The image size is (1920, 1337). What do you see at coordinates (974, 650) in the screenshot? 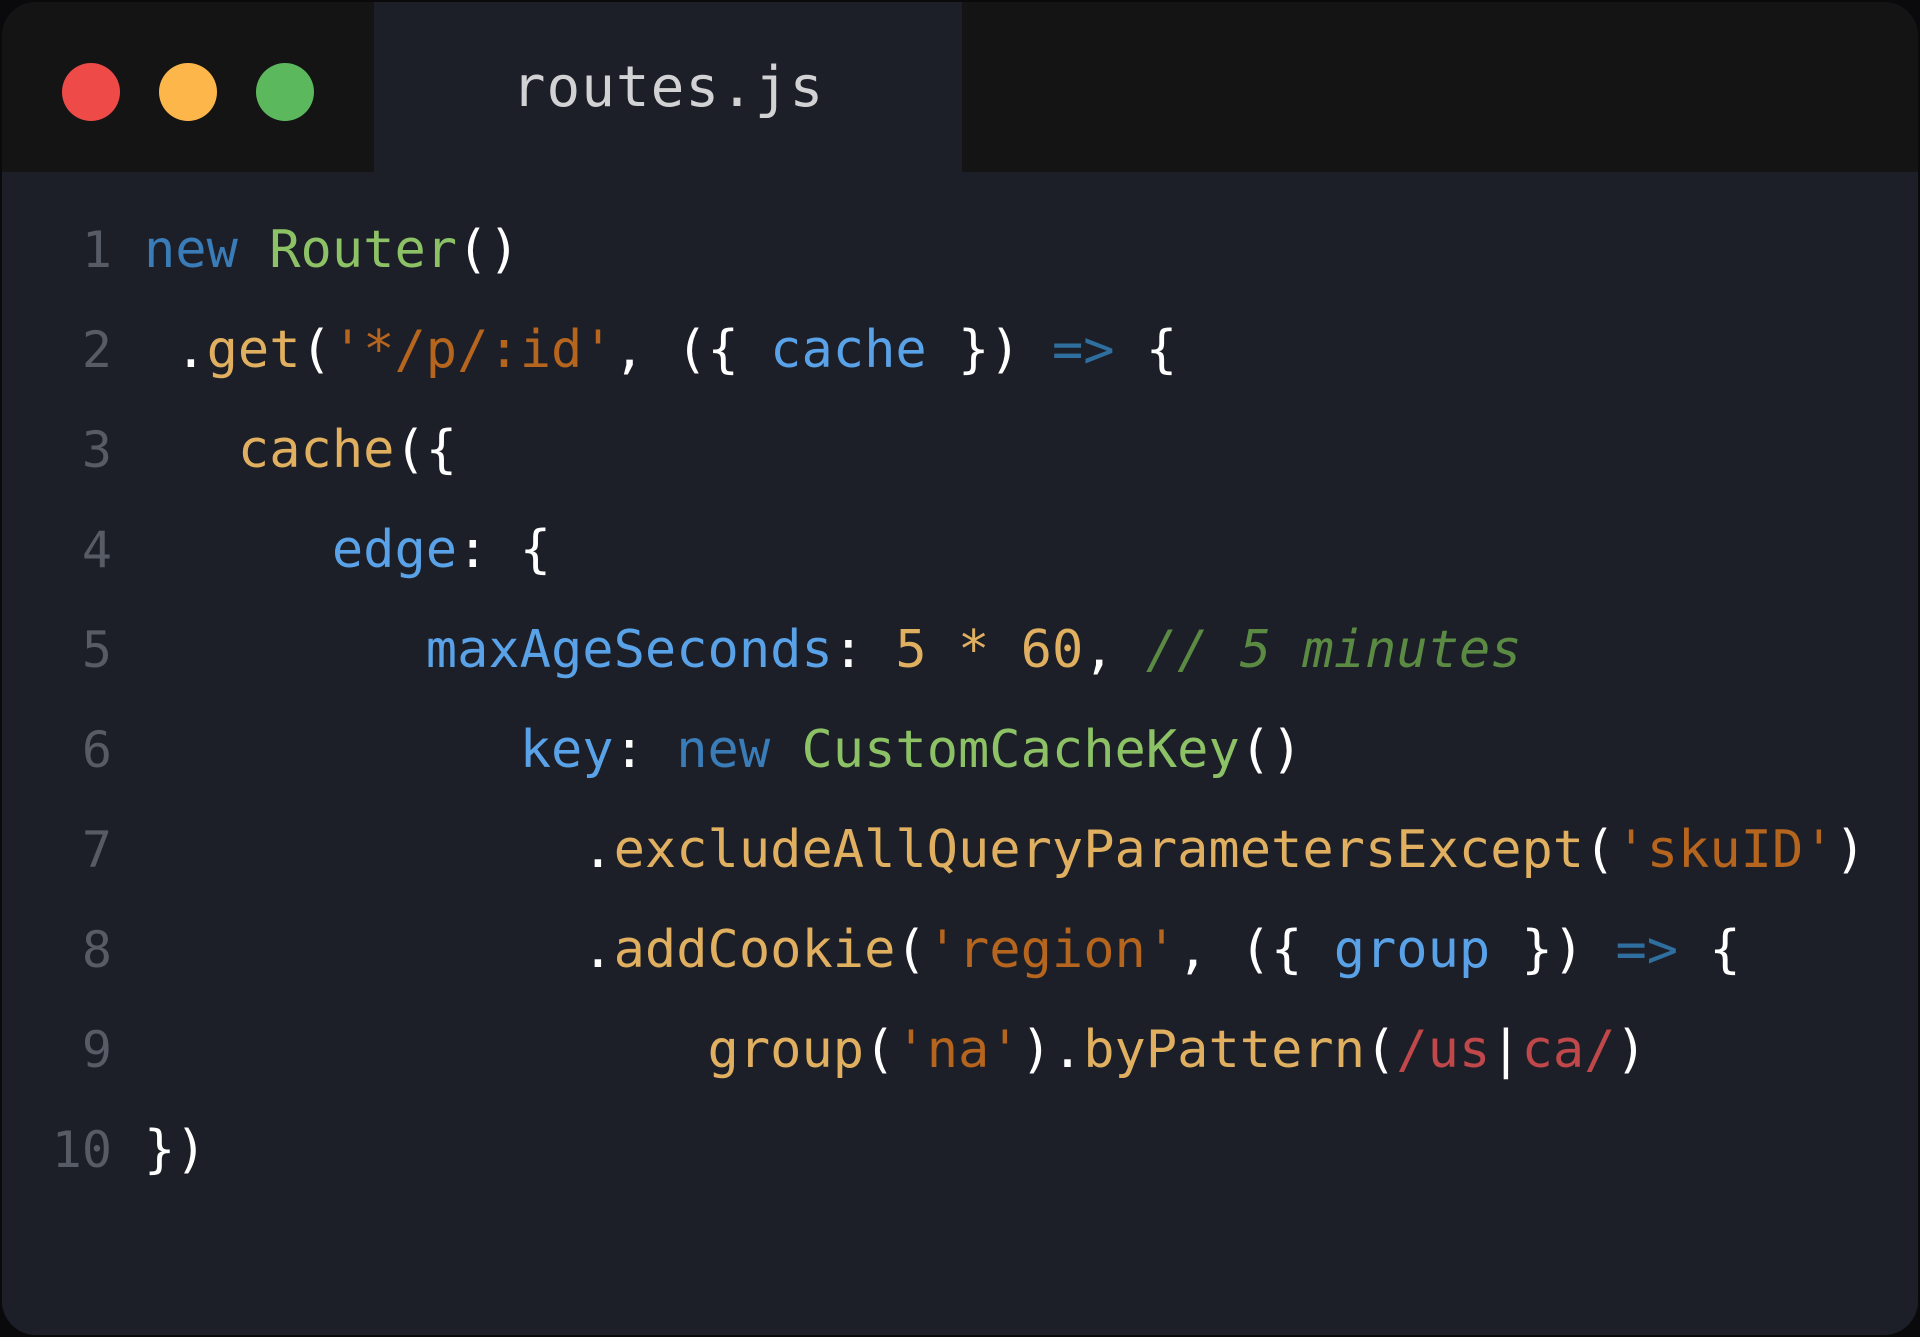
I see `code-token: *` at bounding box center [974, 650].